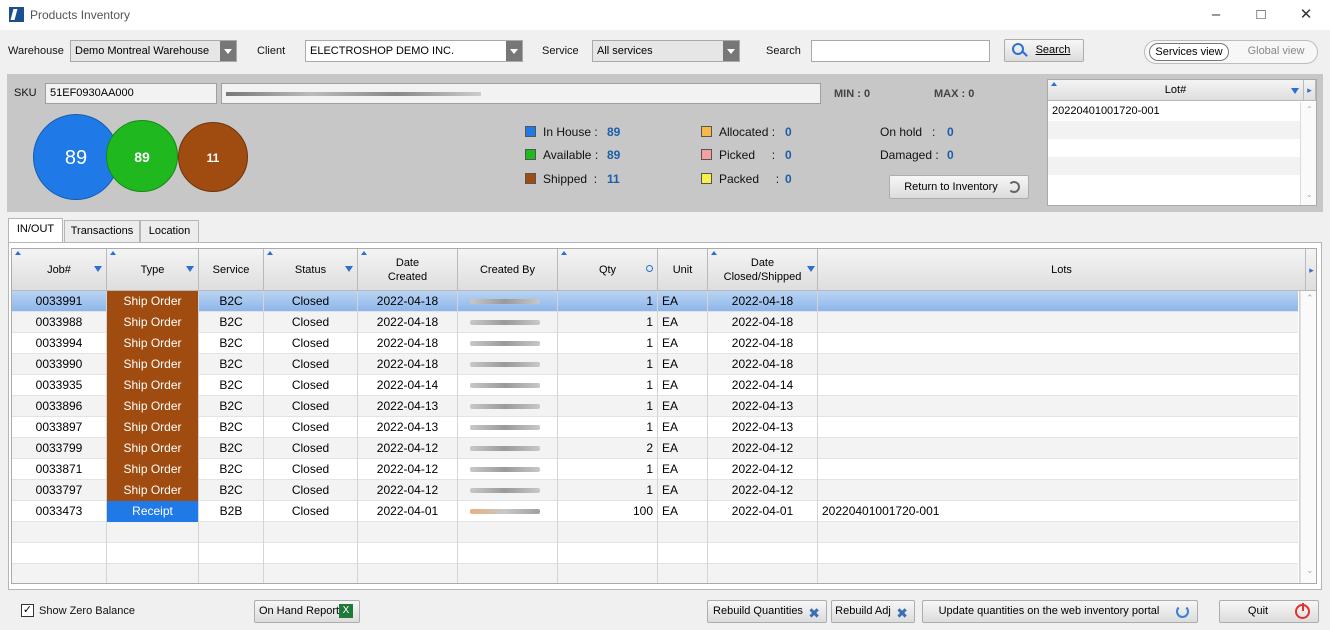 Image resolution: width=1330 pixels, height=630 pixels. I want to click on column-header-date-created: Date Created, so click(408, 270).